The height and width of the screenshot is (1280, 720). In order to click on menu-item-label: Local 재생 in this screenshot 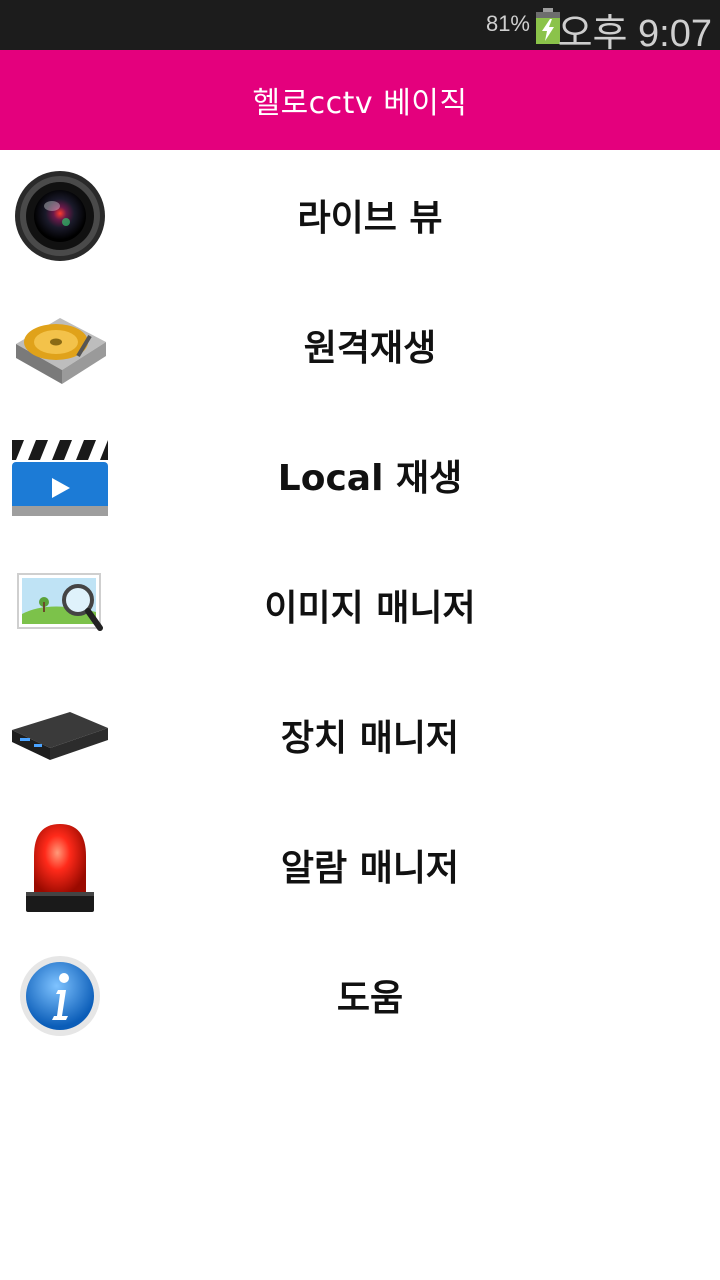, I will do `click(370, 478)`.